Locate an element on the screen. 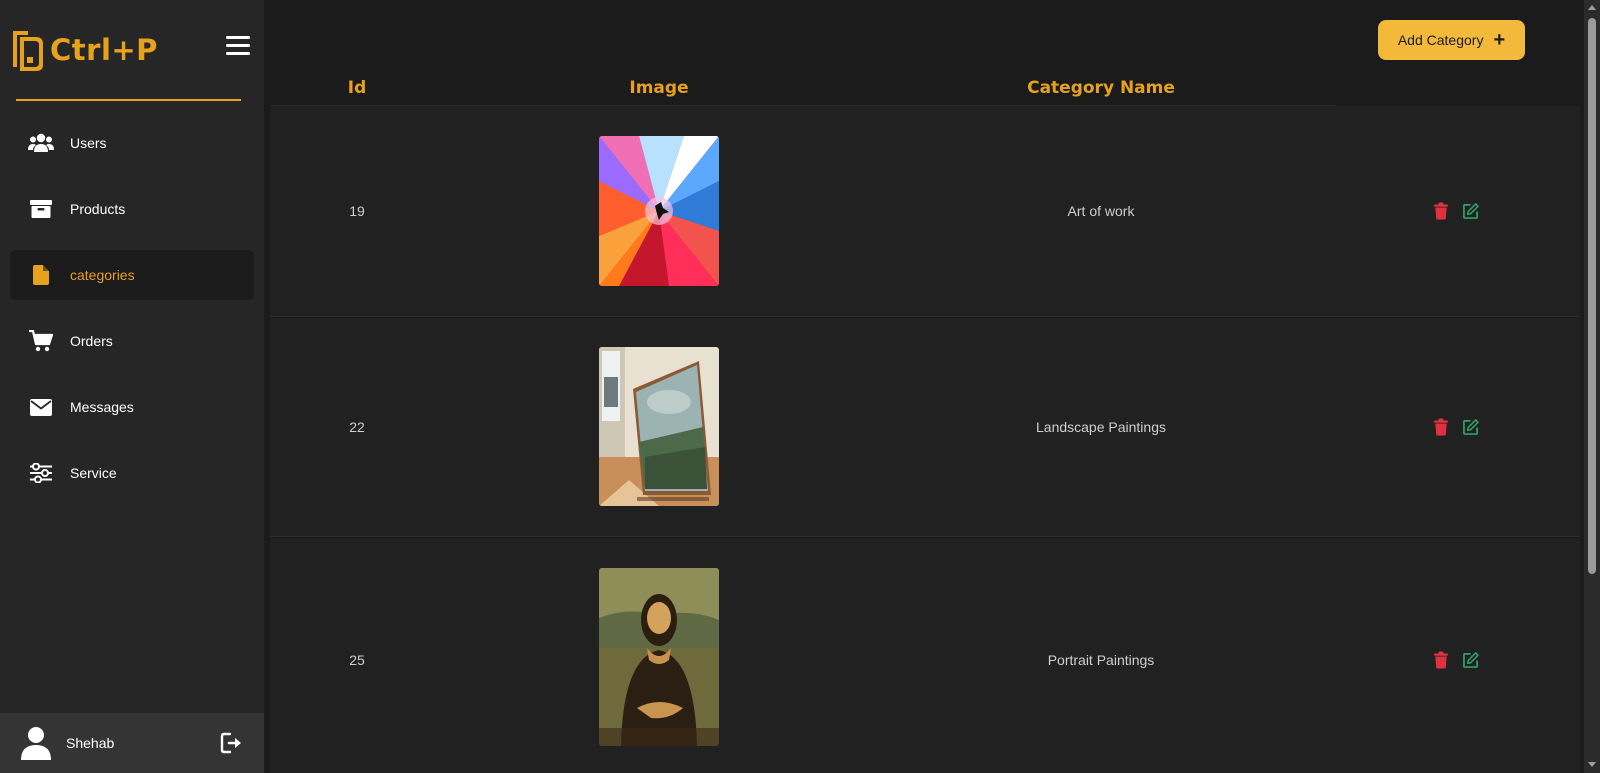  envelope-icon is located at coordinates (41, 407).